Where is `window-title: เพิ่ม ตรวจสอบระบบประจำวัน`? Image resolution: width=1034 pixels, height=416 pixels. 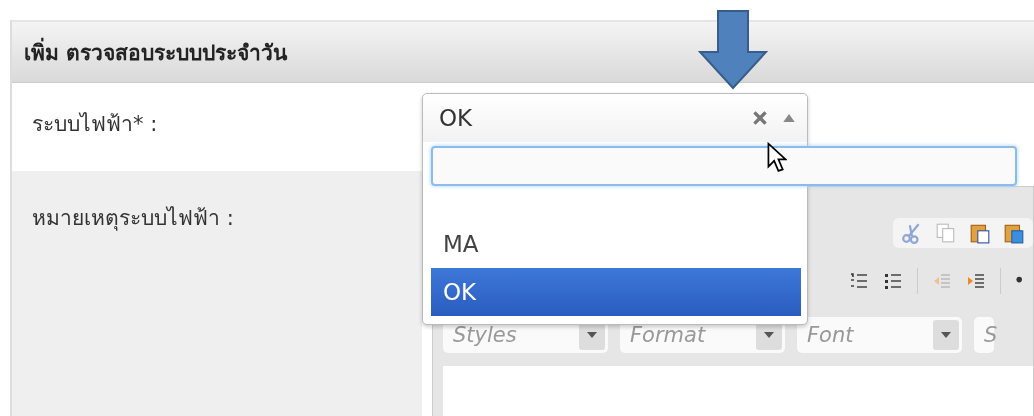 window-title: เพิ่ม ตรวจสอบระบบประจำวัน is located at coordinates (156, 52).